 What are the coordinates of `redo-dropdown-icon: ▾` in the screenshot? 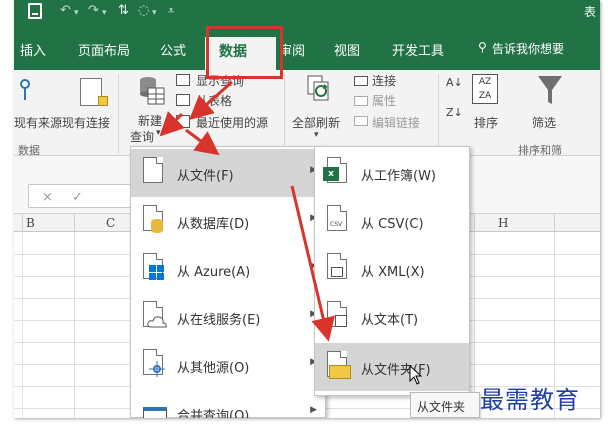 It's located at (104, 13).